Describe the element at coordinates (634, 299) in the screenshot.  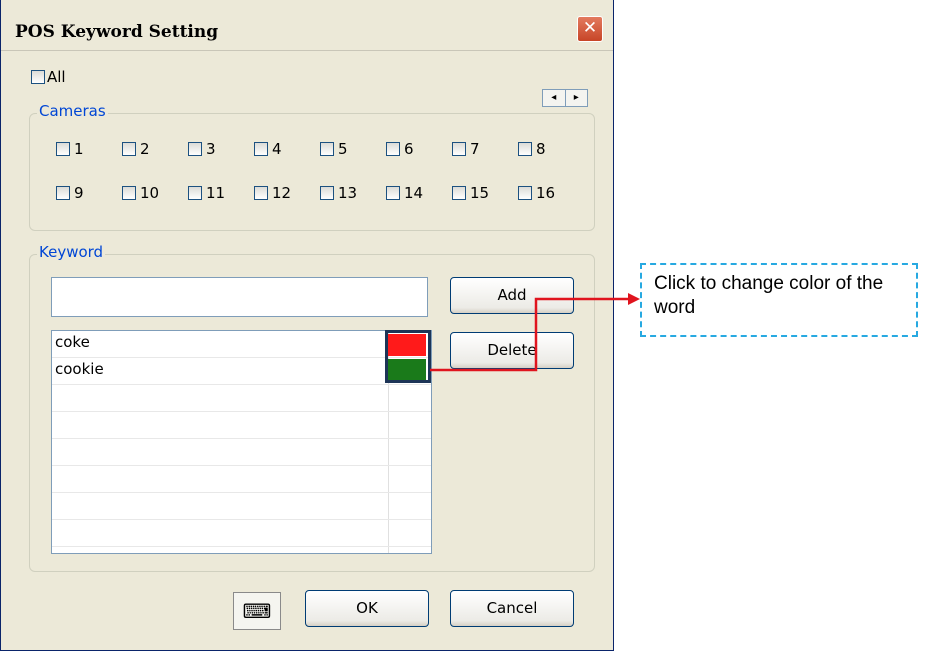
I see `annotation-arrowhead` at that location.